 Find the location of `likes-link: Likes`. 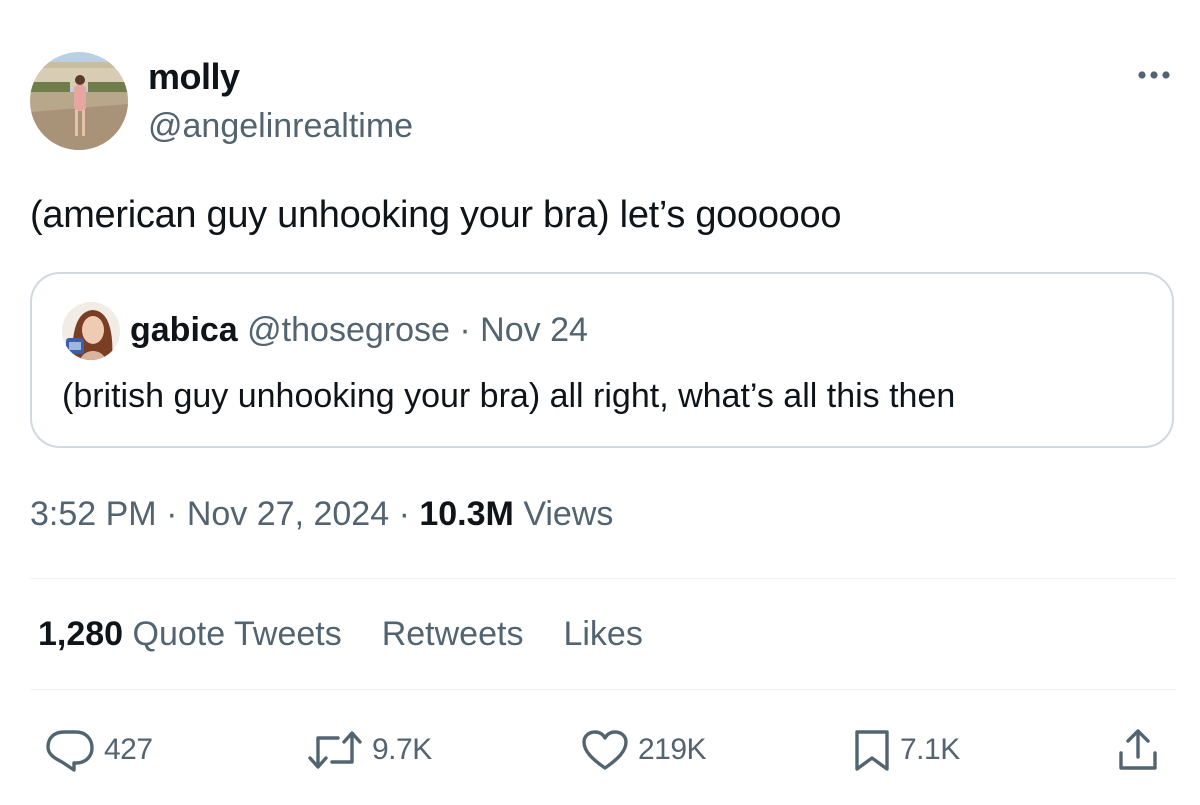

likes-link: Likes is located at coordinates (602, 634).